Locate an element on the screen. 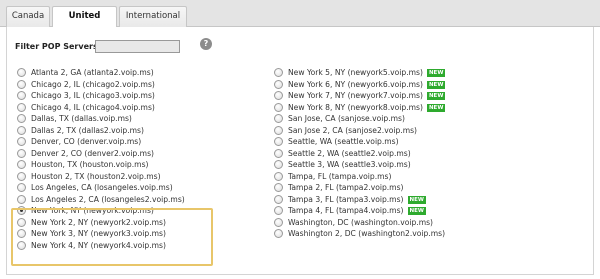 The height and width of the screenshot is (279, 600). server-name: Los Angeles 2, CA (losangeles2.voip.ms) is located at coordinates (108, 199).